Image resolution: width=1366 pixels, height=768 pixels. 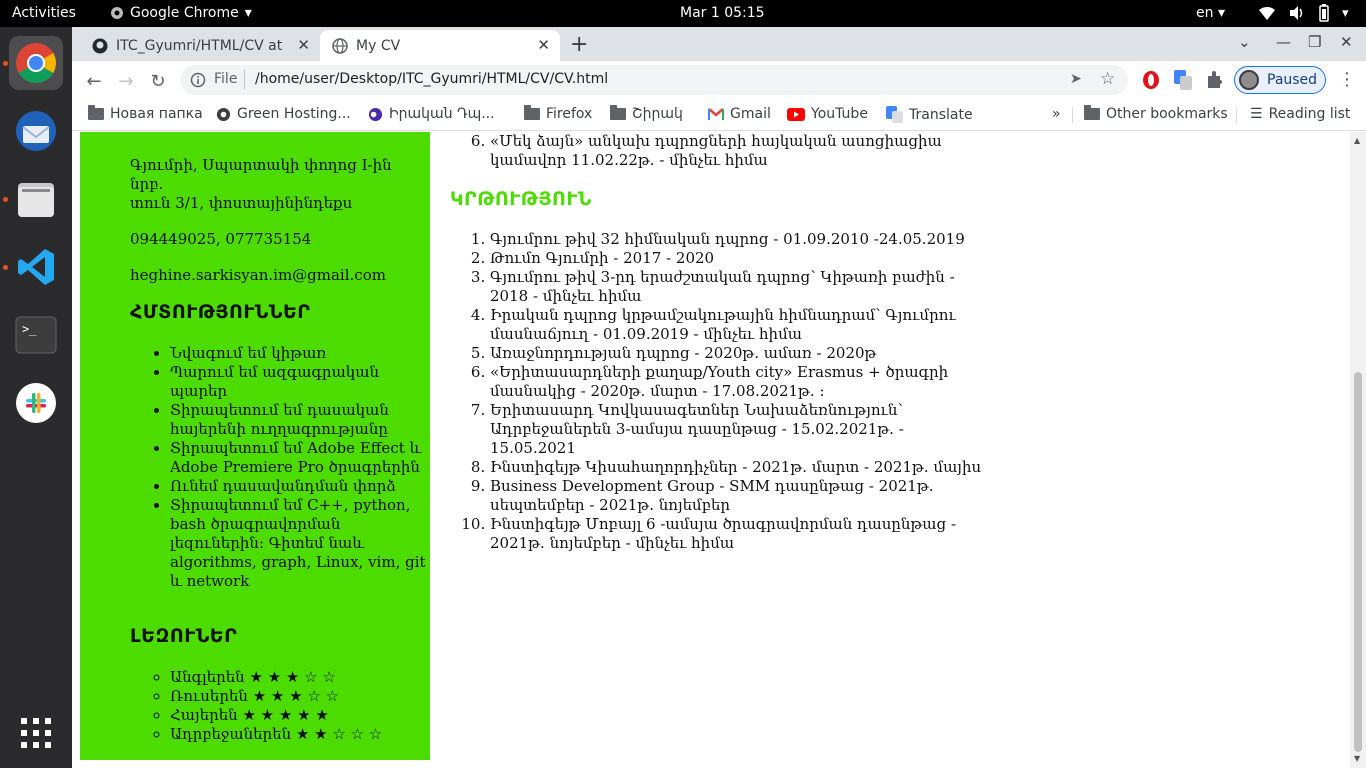 What do you see at coordinates (184, 636) in the screenshot?
I see `languages-heading: ԼԵԶՈՒՆԵՐ` at bounding box center [184, 636].